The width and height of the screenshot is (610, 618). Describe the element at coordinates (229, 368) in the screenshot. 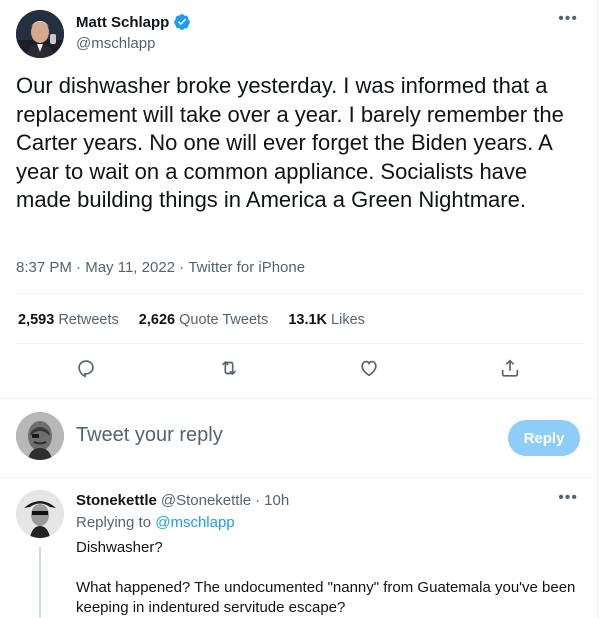

I see `retweet-icon` at that location.